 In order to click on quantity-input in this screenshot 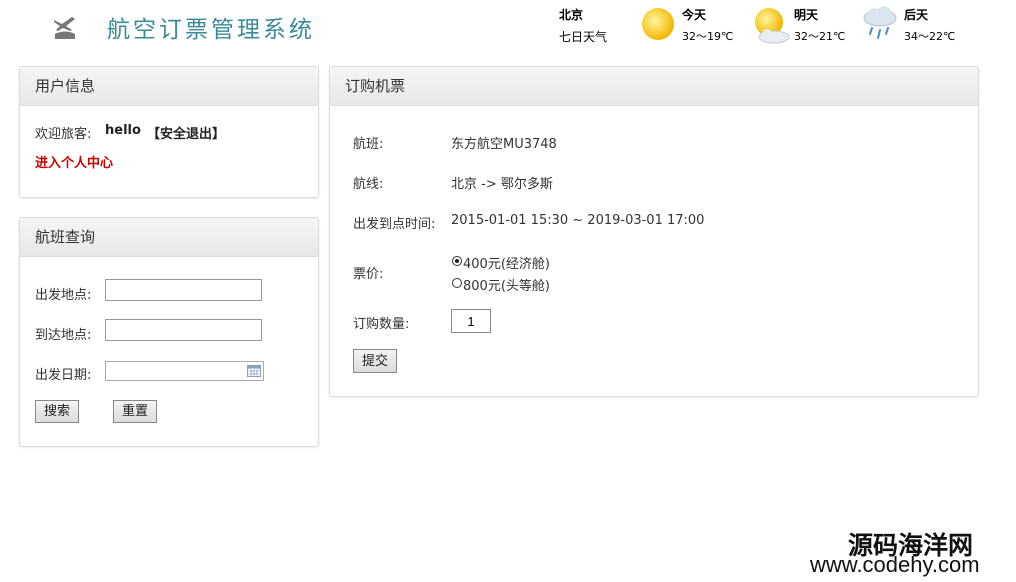, I will do `click(471, 321)`.